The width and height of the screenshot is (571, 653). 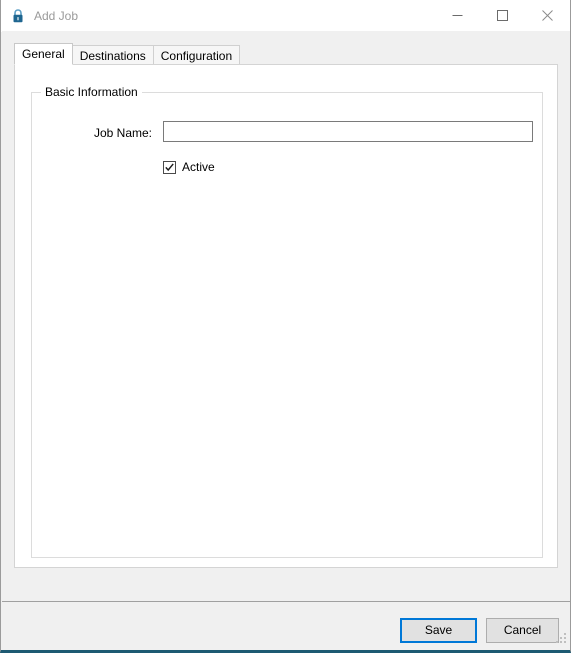 I want to click on tab-list: General Destinations Configuration, so click(x=127, y=54).